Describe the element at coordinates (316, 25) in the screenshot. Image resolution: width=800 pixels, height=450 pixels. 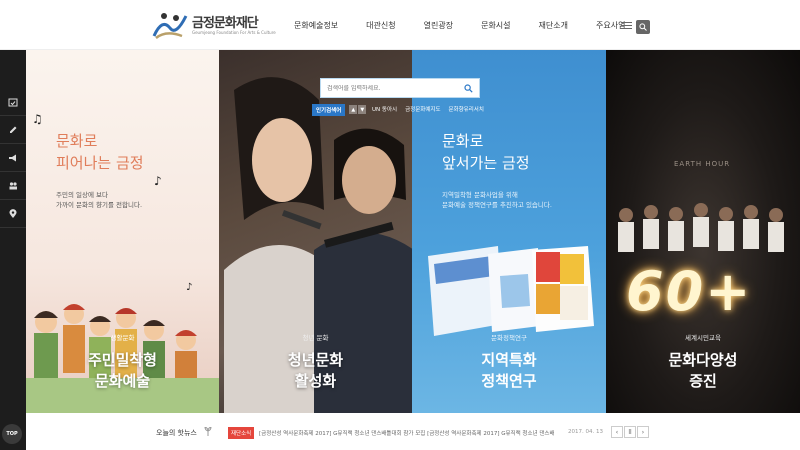
I see `nav-item-arts-info: 문화예술정보` at that location.